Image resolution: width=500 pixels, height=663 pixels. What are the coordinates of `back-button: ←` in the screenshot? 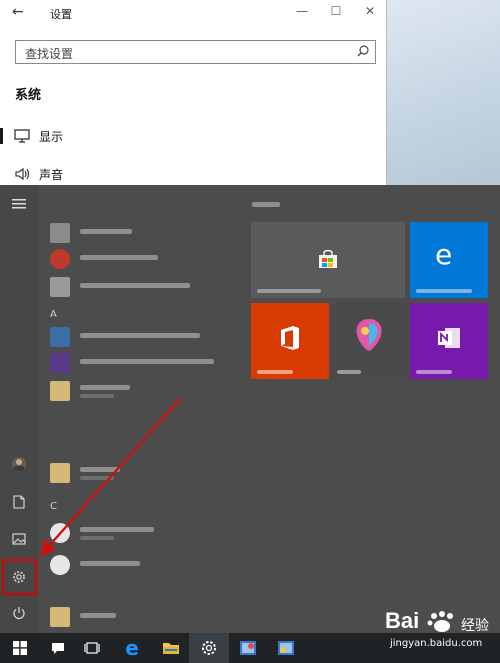 It's located at (18, 12).